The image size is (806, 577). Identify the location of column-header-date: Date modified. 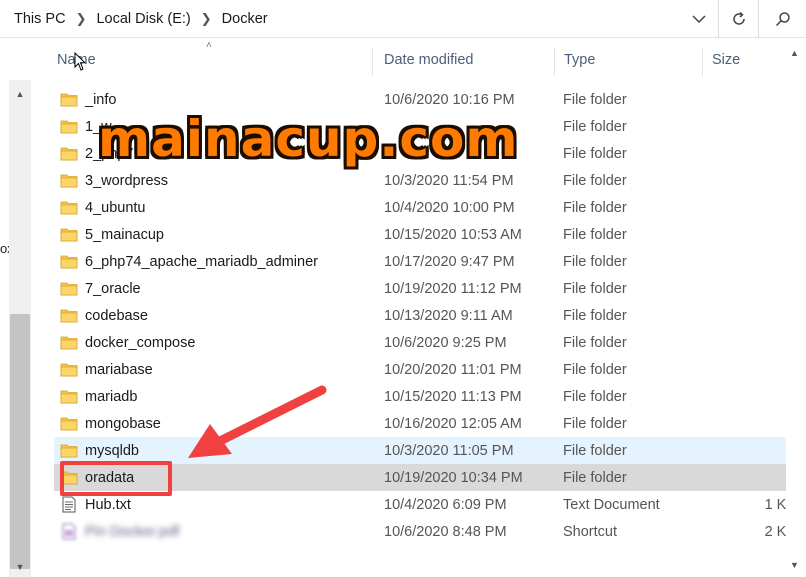
(428, 60).